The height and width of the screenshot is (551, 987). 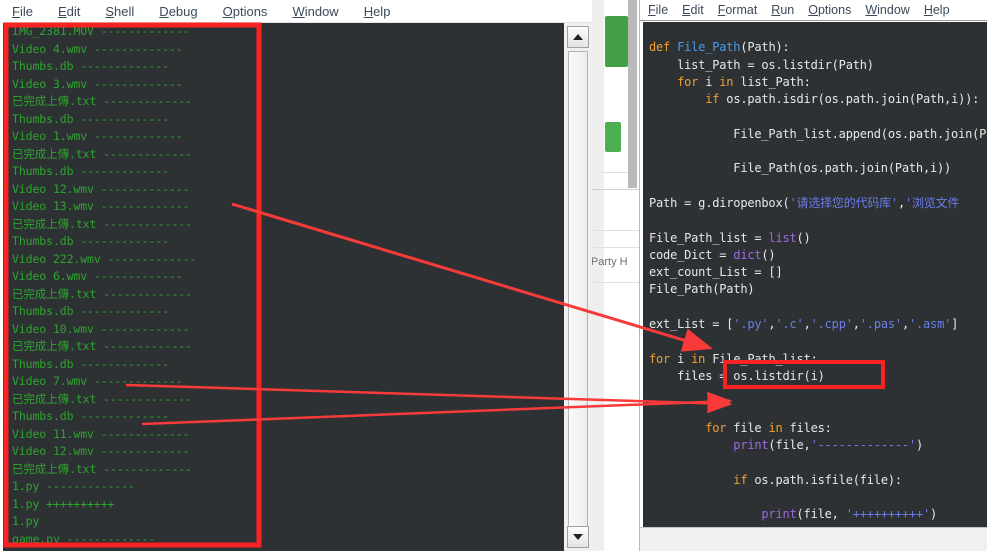 I want to click on shell-output-line: 1.py -------------, so click(x=73, y=486).